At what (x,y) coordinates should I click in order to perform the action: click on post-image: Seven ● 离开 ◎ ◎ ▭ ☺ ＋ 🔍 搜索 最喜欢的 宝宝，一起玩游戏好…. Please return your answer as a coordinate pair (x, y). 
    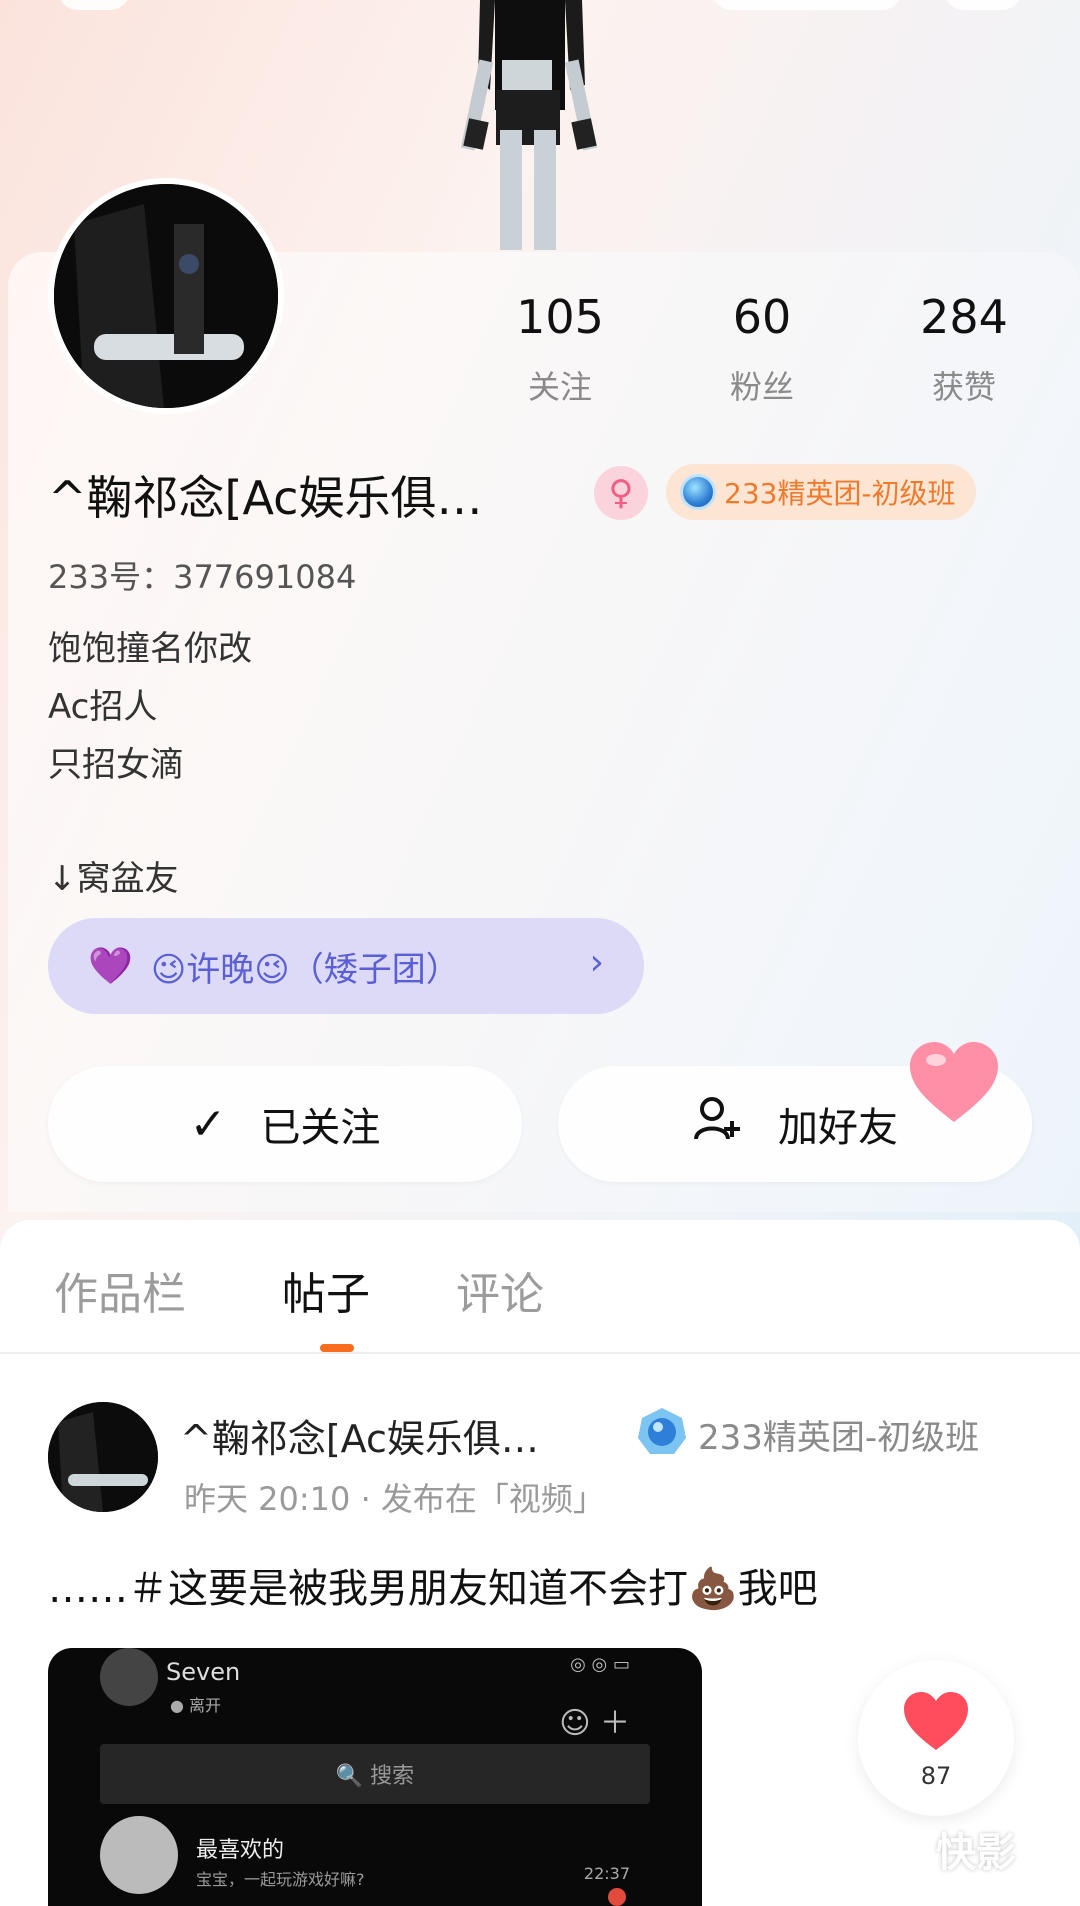
    Looking at the image, I should click on (375, 1777).